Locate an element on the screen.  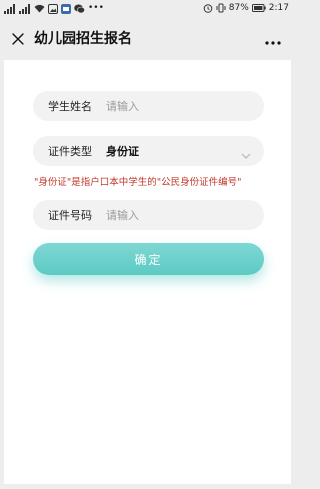
battery-percent: 87% is located at coordinates (238, 8).